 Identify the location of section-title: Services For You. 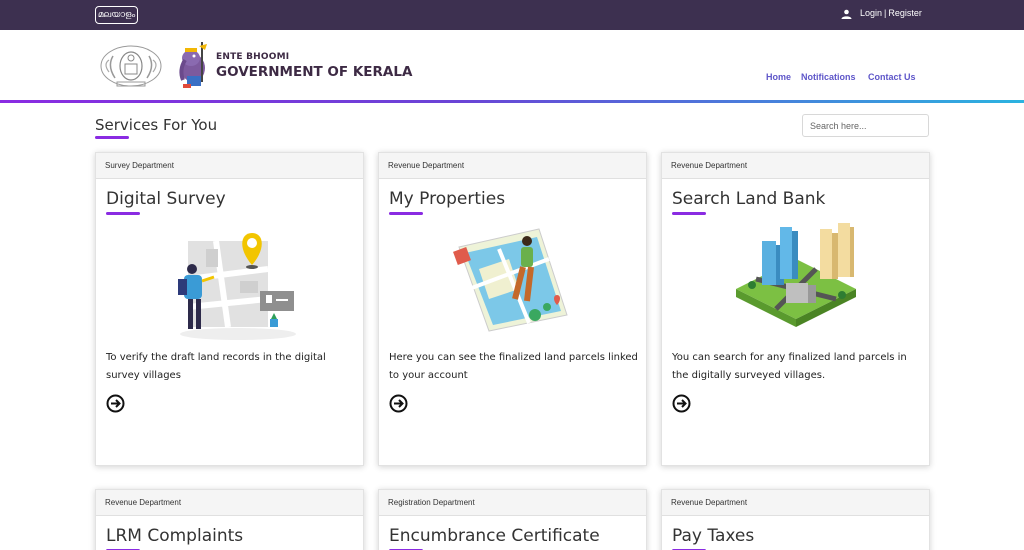
(156, 125).